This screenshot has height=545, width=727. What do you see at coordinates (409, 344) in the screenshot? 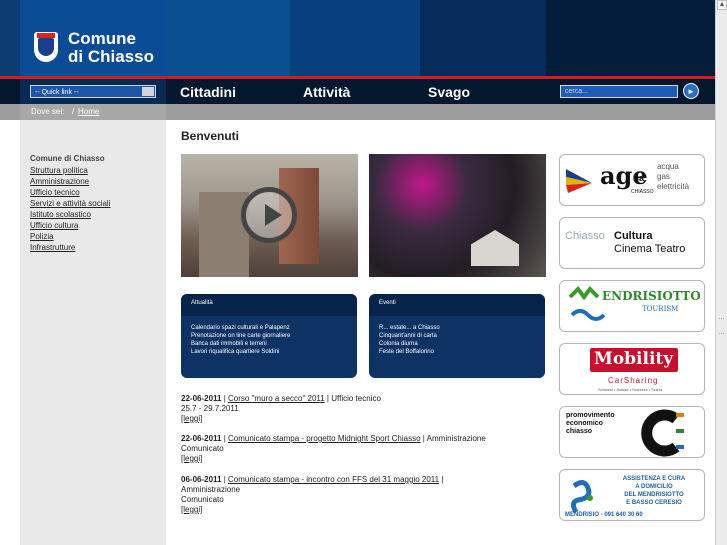
I see `eventi-item: Colonia diurna` at bounding box center [409, 344].